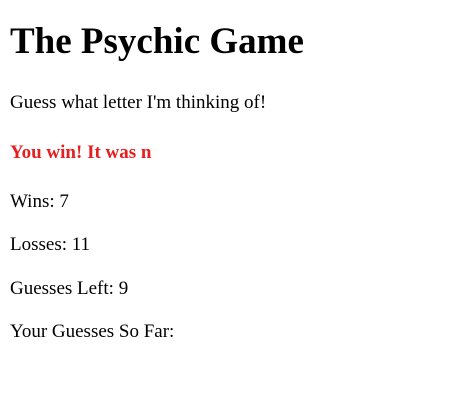 The height and width of the screenshot is (419, 458). Describe the element at coordinates (39, 201) in the screenshot. I see `wins-counter: Wins: 7` at that location.